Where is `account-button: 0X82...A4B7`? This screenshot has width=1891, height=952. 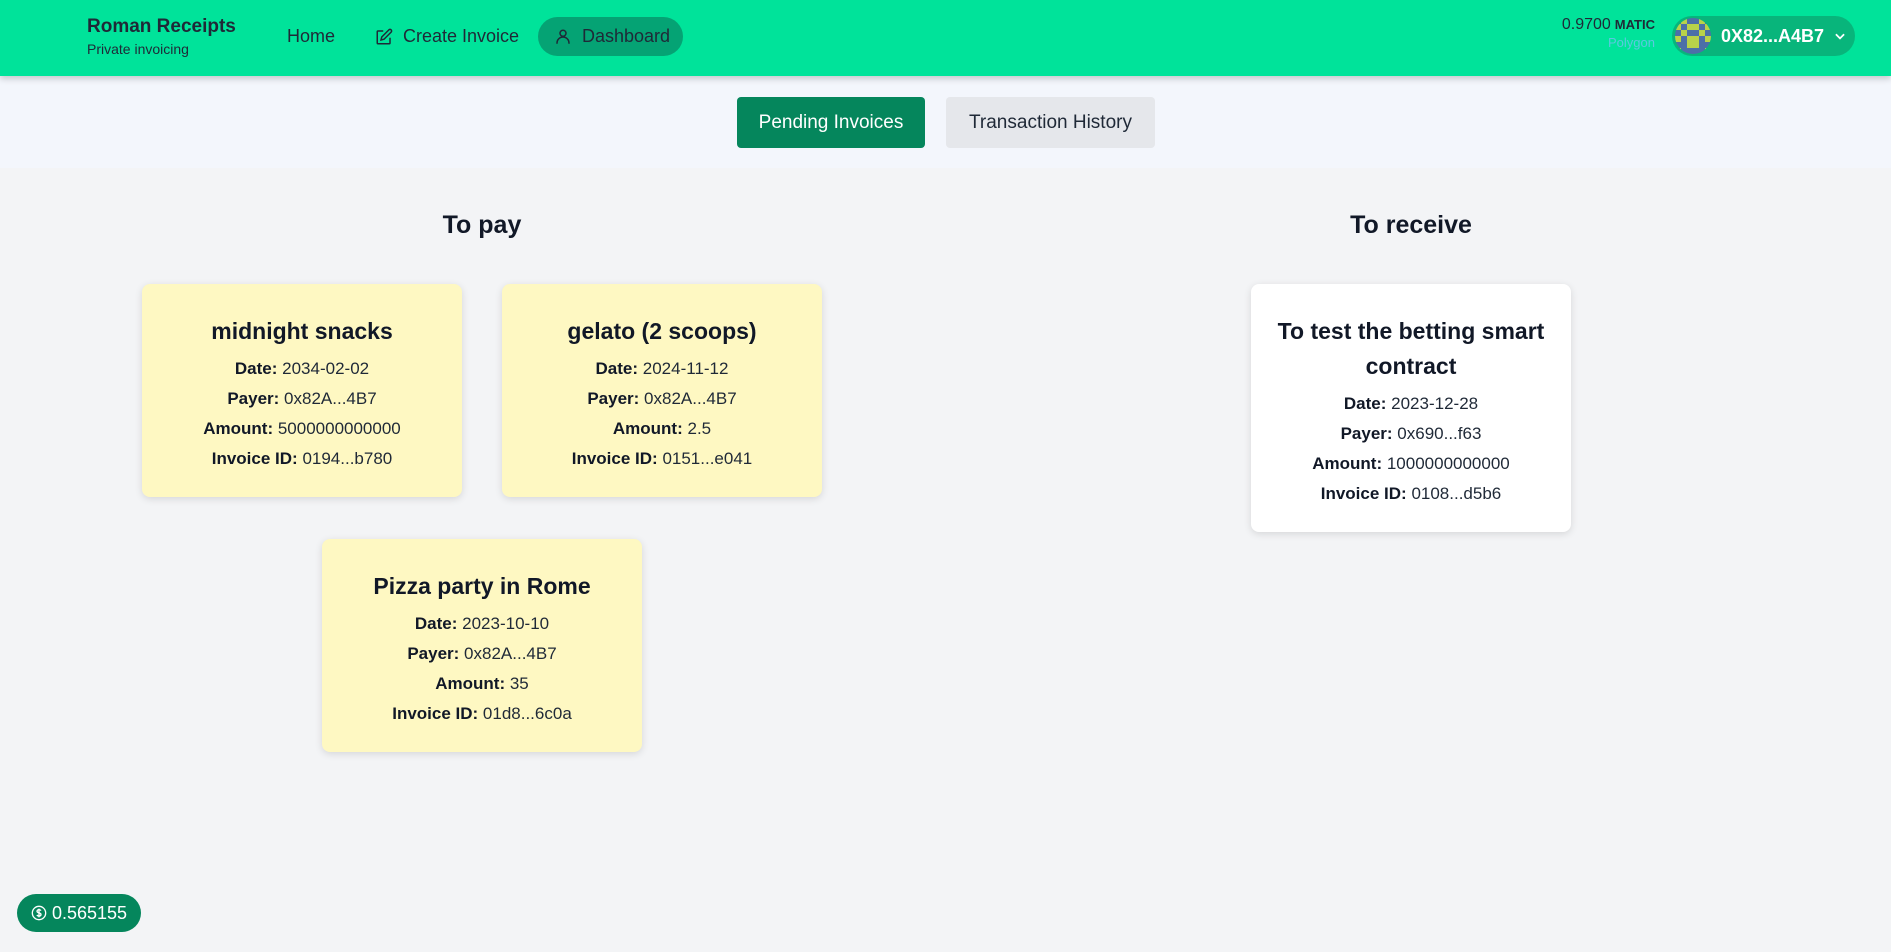
account-button: 0X82...A4B7 is located at coordinates (1763, 36).